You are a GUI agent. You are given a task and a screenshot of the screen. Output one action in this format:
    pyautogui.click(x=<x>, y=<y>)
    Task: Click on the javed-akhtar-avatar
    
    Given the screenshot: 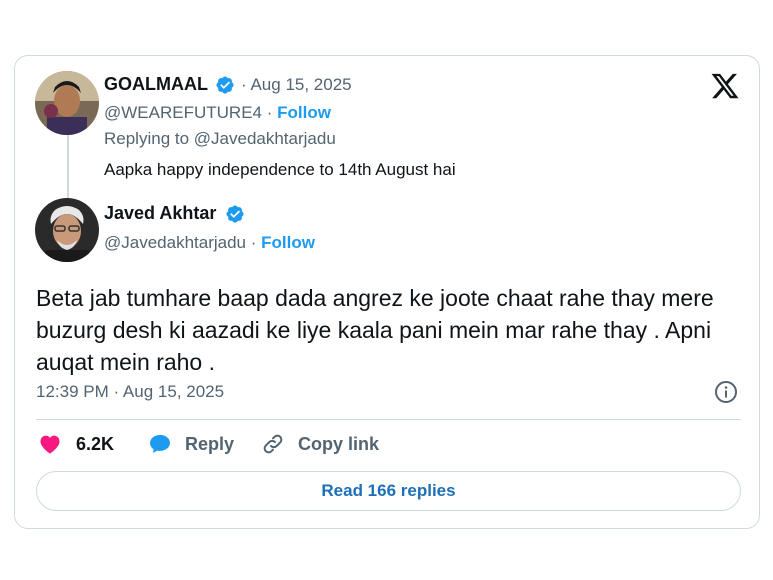 What is the action you would take?
    pyautogui.click(x=67, y=230)
    